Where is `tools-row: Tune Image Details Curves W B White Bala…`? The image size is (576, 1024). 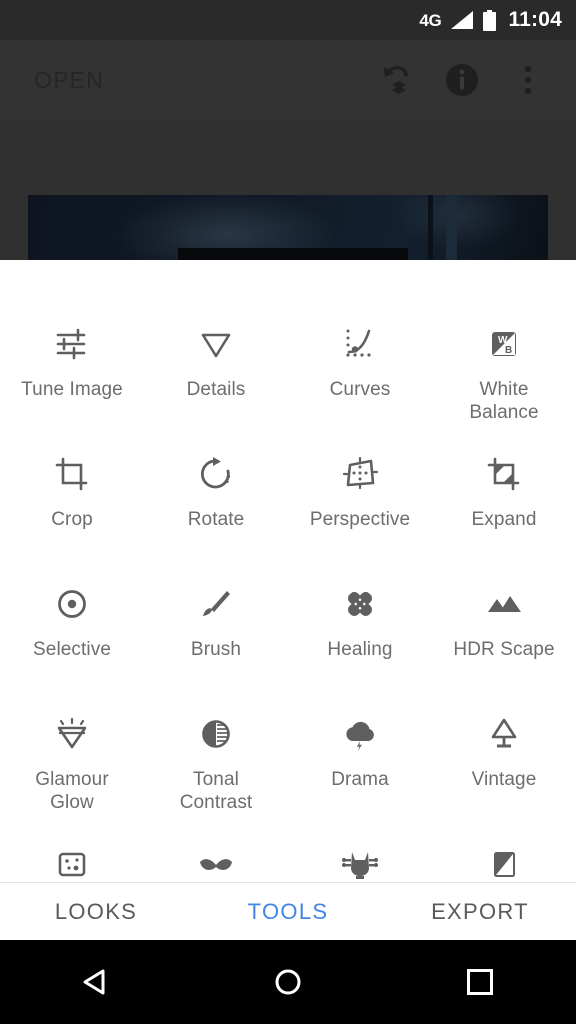 tools-row: Tune Image Details Curves W B White Bala… is located at coordinates (288, 369).